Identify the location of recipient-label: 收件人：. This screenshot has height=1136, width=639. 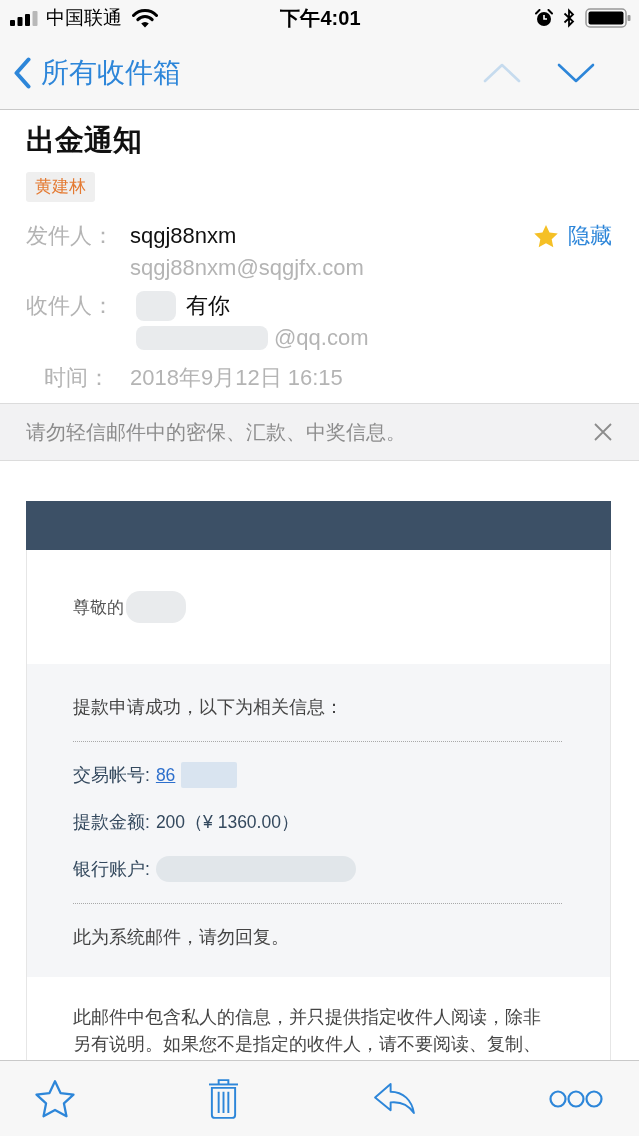
(68, 306).